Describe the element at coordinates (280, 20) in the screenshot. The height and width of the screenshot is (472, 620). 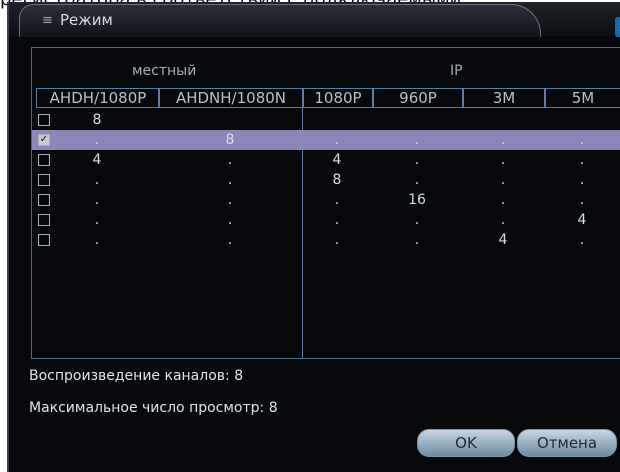
I see `title-tab: ≡ Режим` at that location.